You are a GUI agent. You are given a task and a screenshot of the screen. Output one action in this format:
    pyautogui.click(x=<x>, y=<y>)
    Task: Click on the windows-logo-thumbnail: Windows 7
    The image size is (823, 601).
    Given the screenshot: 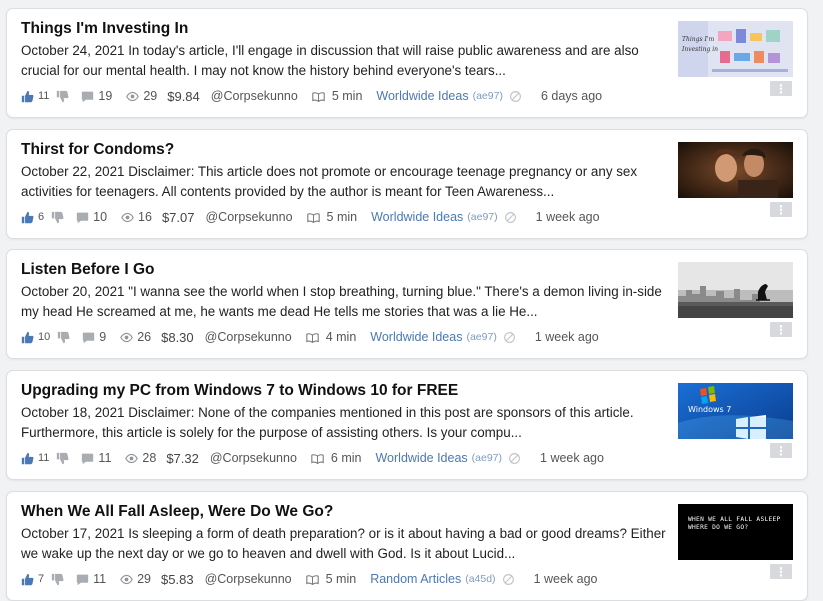 What is the action you would take?
    pyautogui.click(x=735, y=411)
    